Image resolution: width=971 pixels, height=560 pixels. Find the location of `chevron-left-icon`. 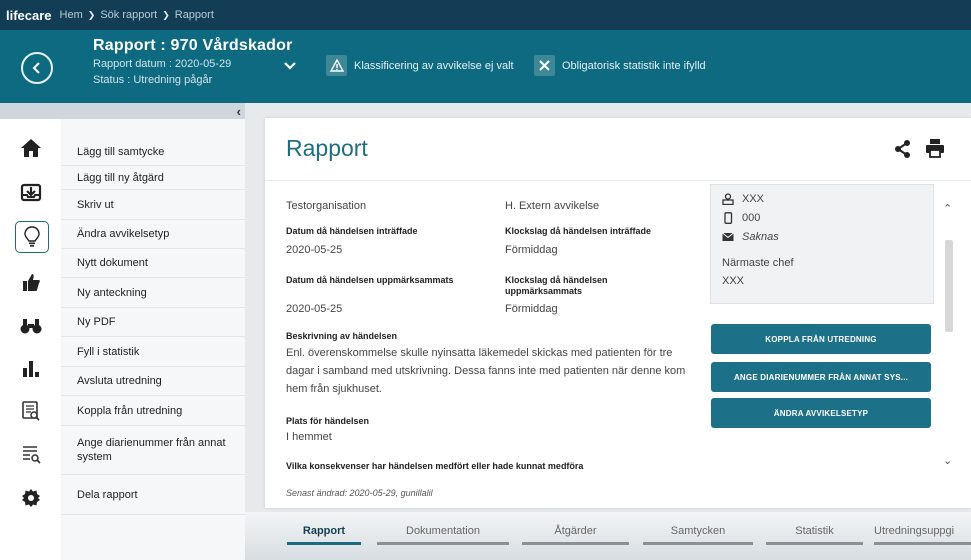

chevron-left-icon is located at coordinates (36, 68).